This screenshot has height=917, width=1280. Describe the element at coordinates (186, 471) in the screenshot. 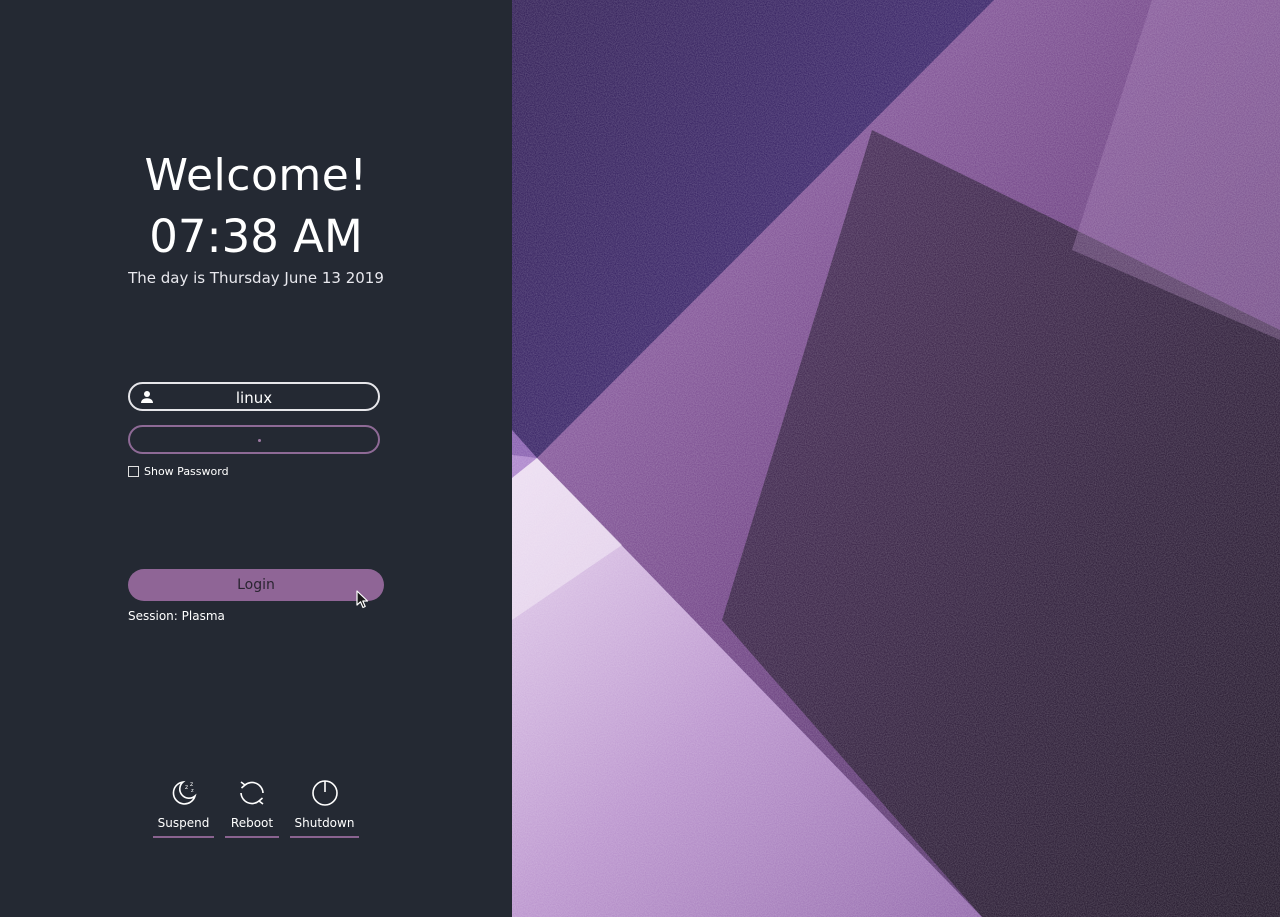

I see `show-password-label: Show Password` at that location.